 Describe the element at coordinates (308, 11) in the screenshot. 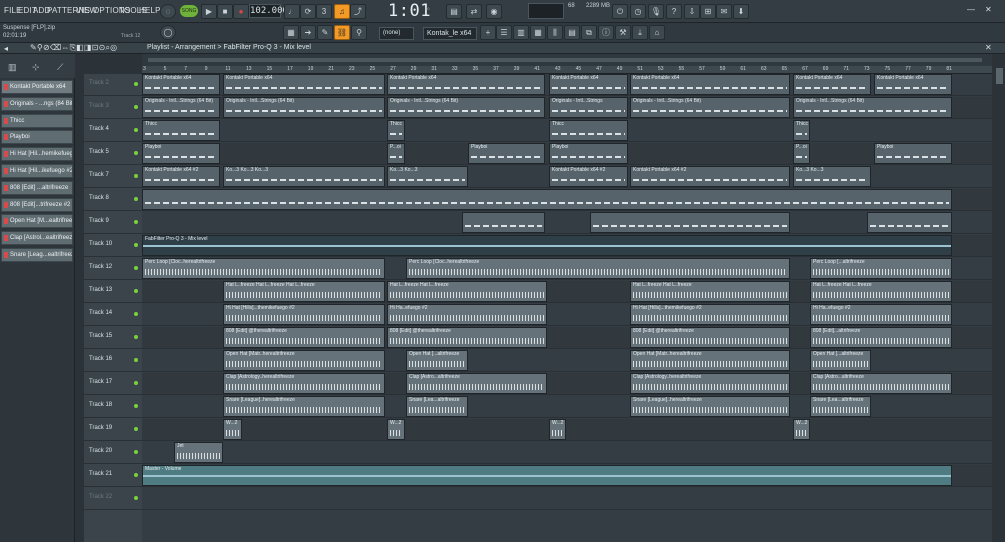

I see `wait-icon: ⟳` at that location.